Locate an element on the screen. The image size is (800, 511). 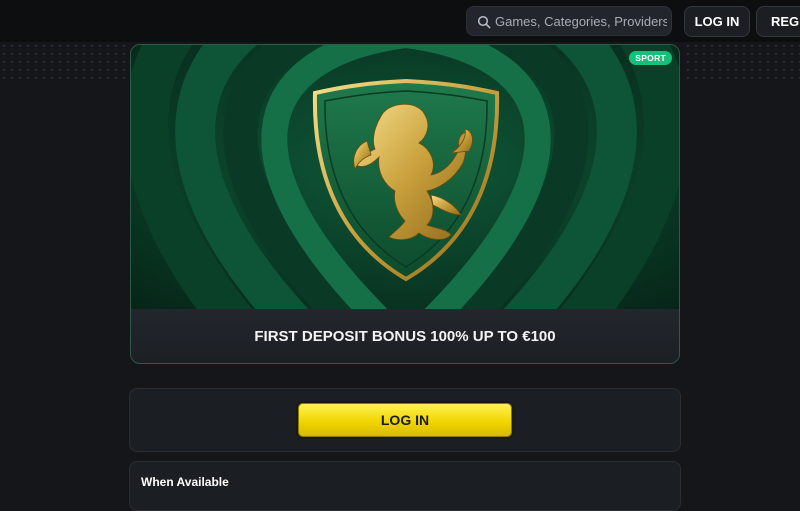
search-icon is located at coordinates (484, 22).